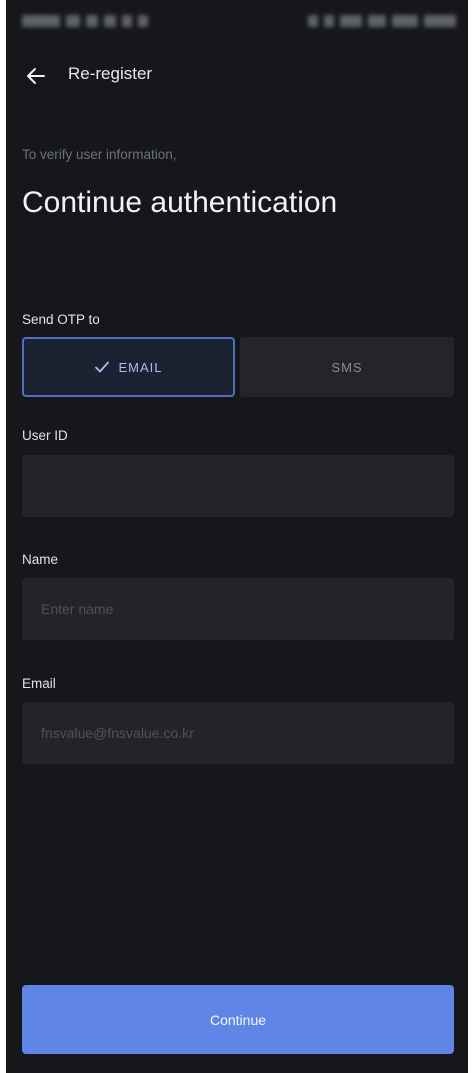  I want to click on user-id-field, so click(238, 486).